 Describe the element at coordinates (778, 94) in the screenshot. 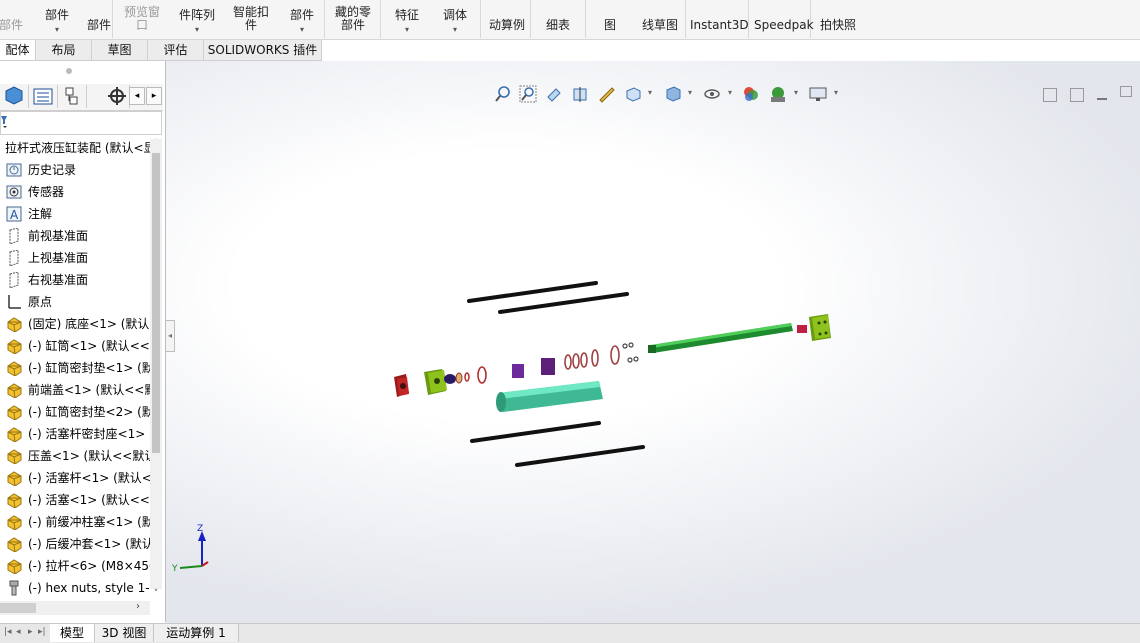

I see `apply-scene-icon` at that location.